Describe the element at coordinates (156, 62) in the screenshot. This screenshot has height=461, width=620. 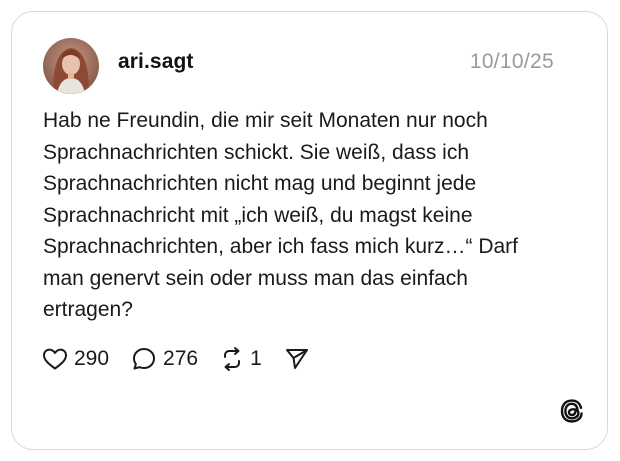
I see `username: ari.sagt` at that location.